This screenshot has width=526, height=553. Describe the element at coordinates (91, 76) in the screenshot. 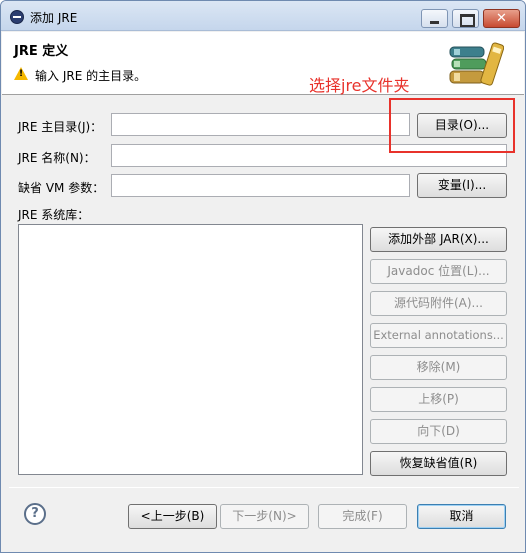

I see `banner-message: 输入 JRE 的主目录。` at that location.